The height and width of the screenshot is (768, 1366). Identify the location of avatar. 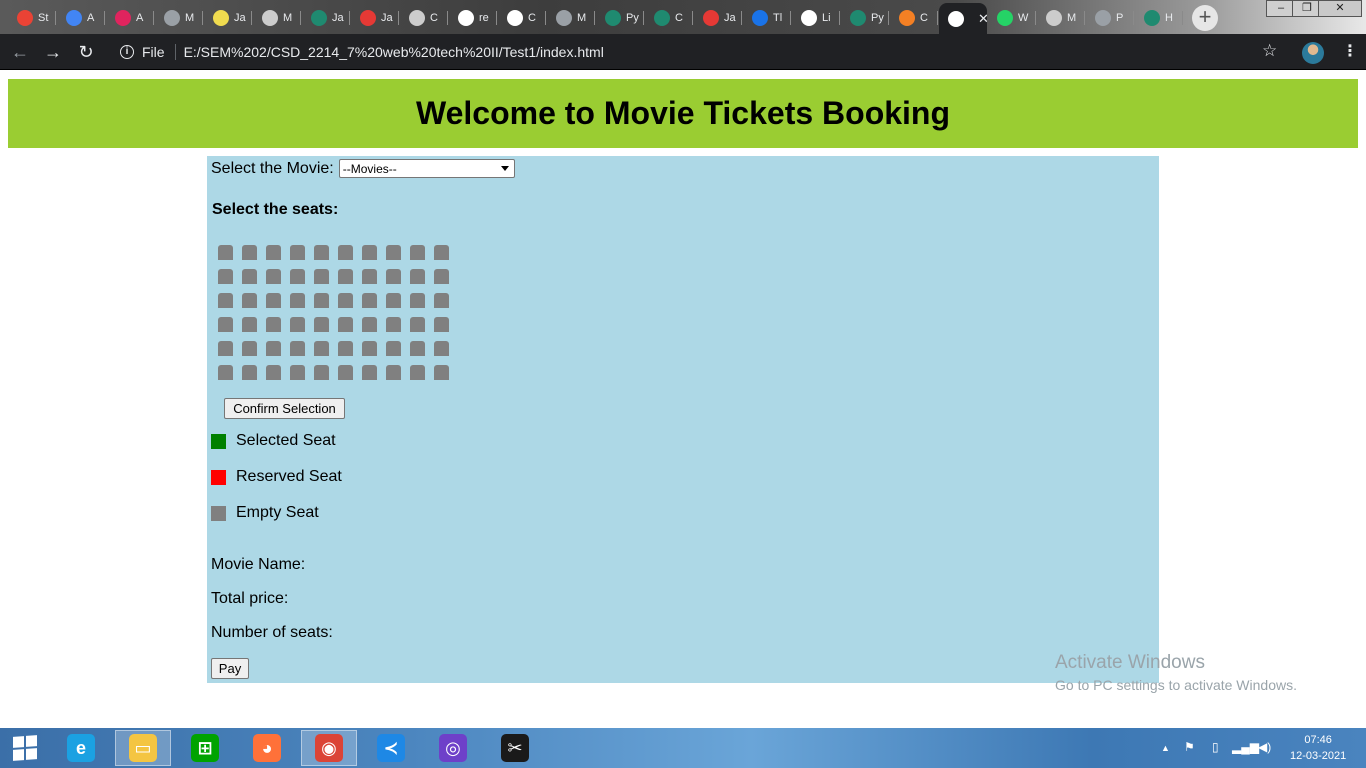
(1313, 53).